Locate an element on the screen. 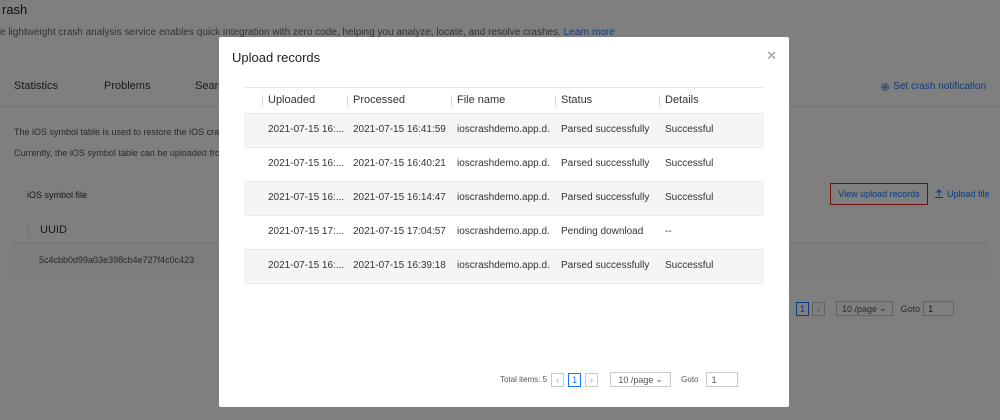  page-size-value: 10 /page is located at coordinates (636, 379).